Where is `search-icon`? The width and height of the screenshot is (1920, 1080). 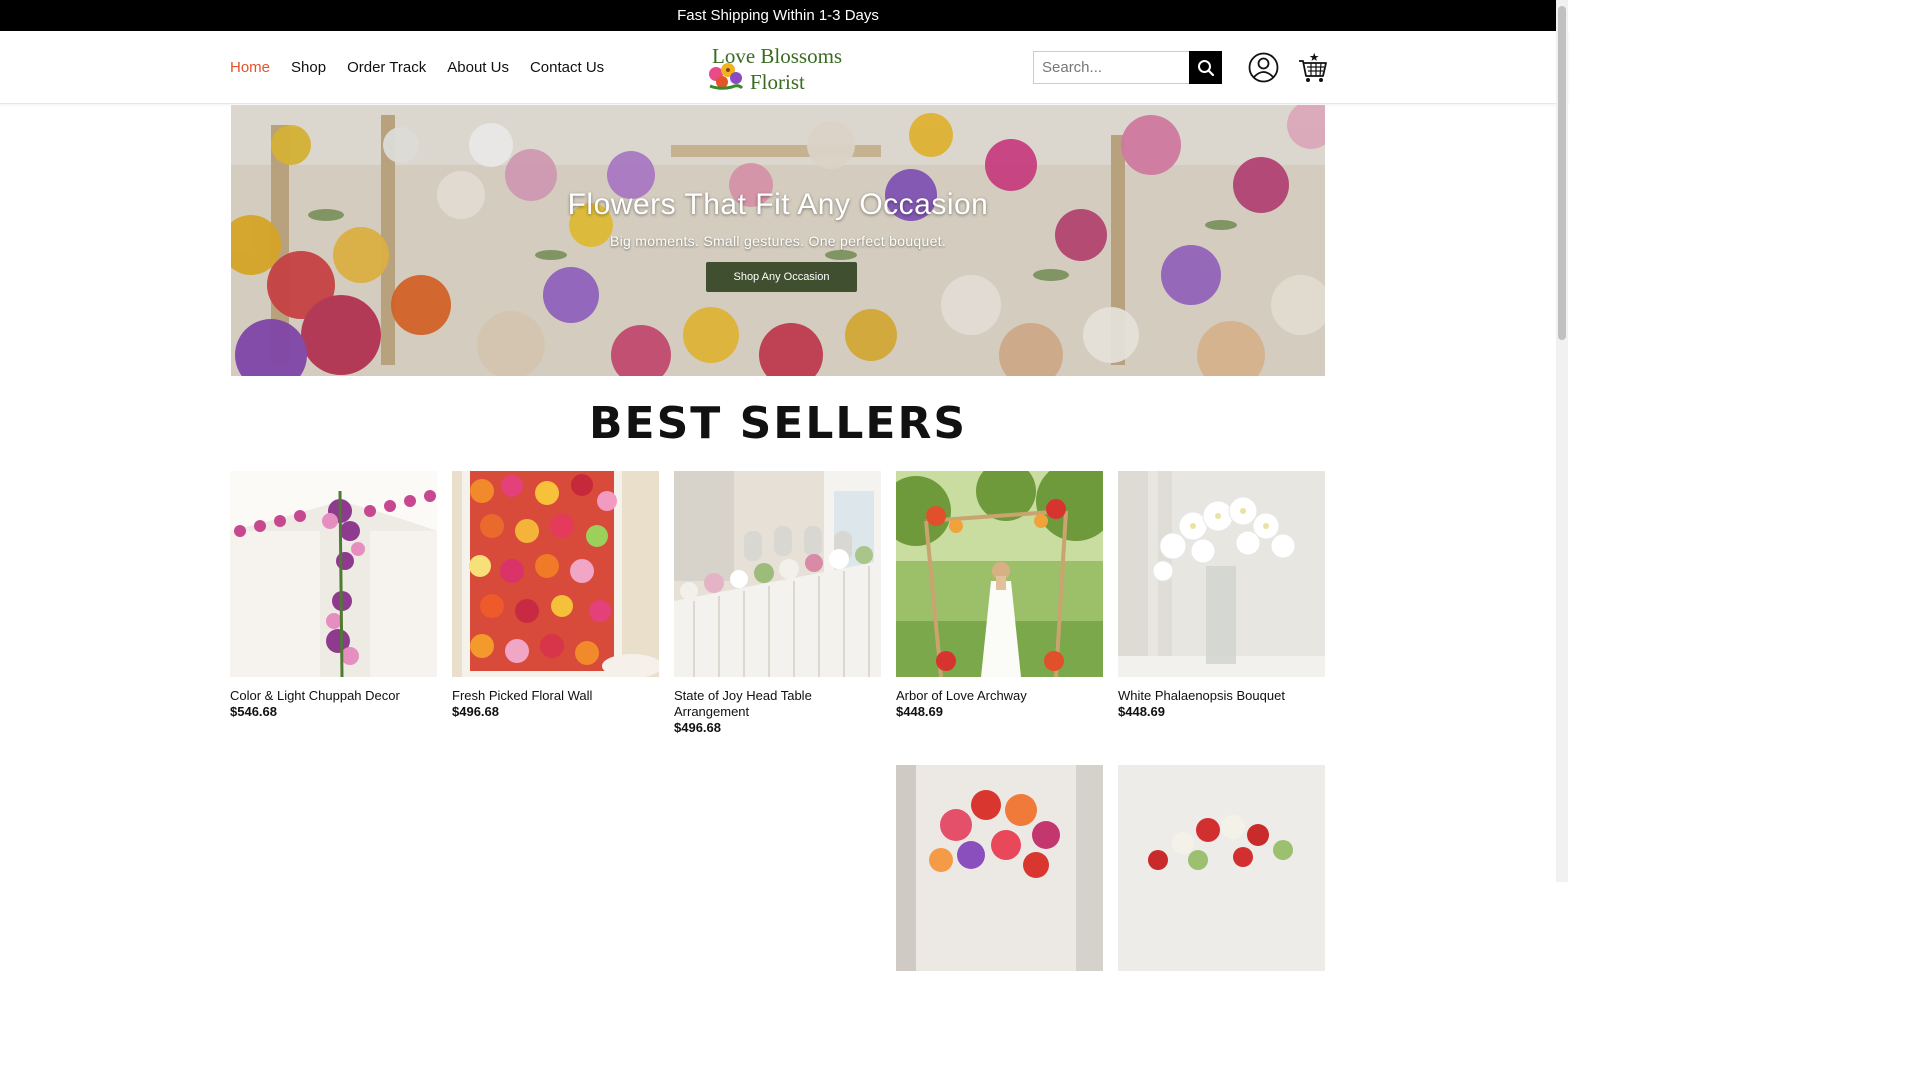 search-icon is located at coordinates (1205, 67).